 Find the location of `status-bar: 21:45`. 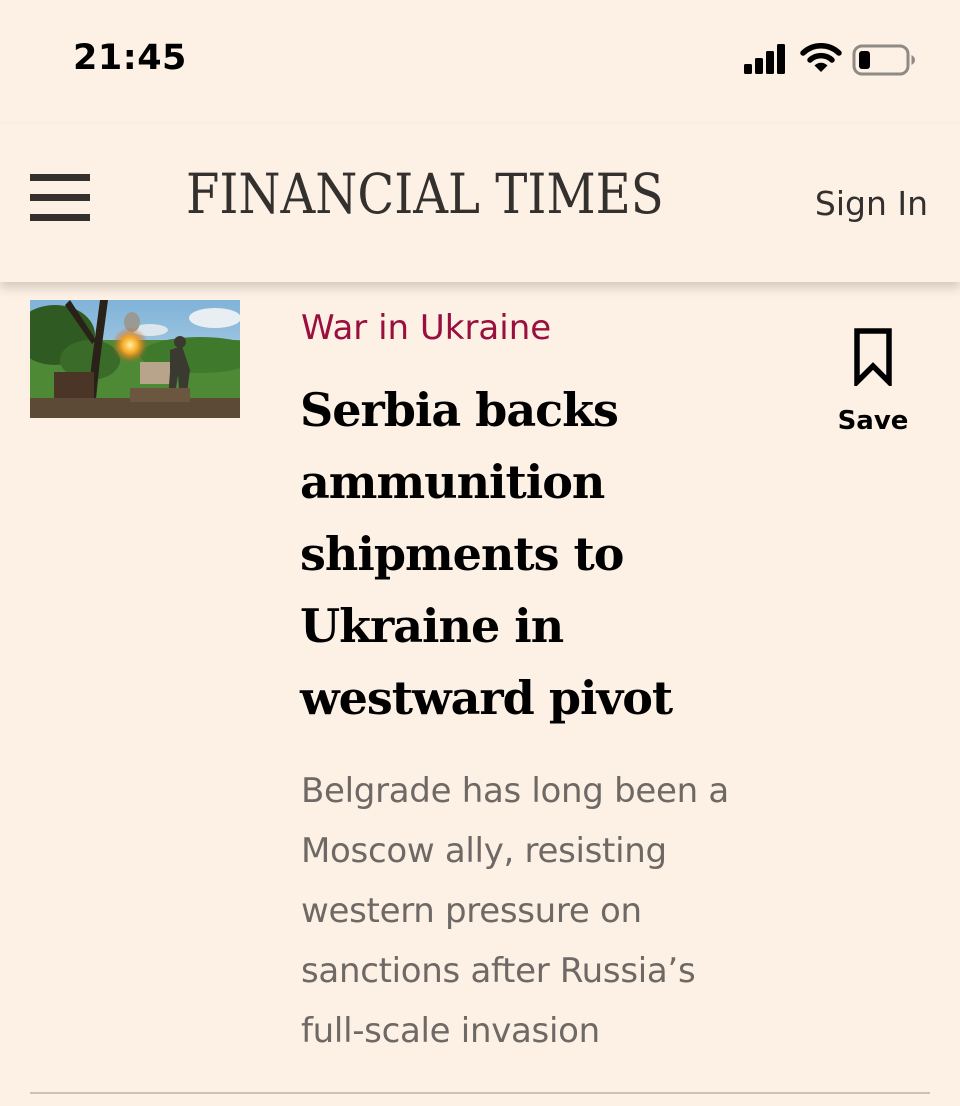

status-bar: 21:45 is located at coordinates (480, 62).